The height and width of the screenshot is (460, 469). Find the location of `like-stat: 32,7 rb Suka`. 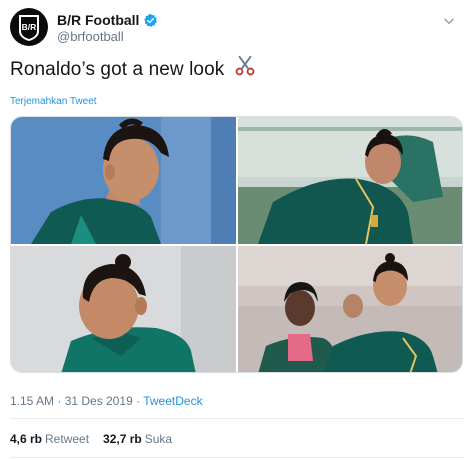

like-stat: 32,7 rb Suka is located at coordinates (137, 439).